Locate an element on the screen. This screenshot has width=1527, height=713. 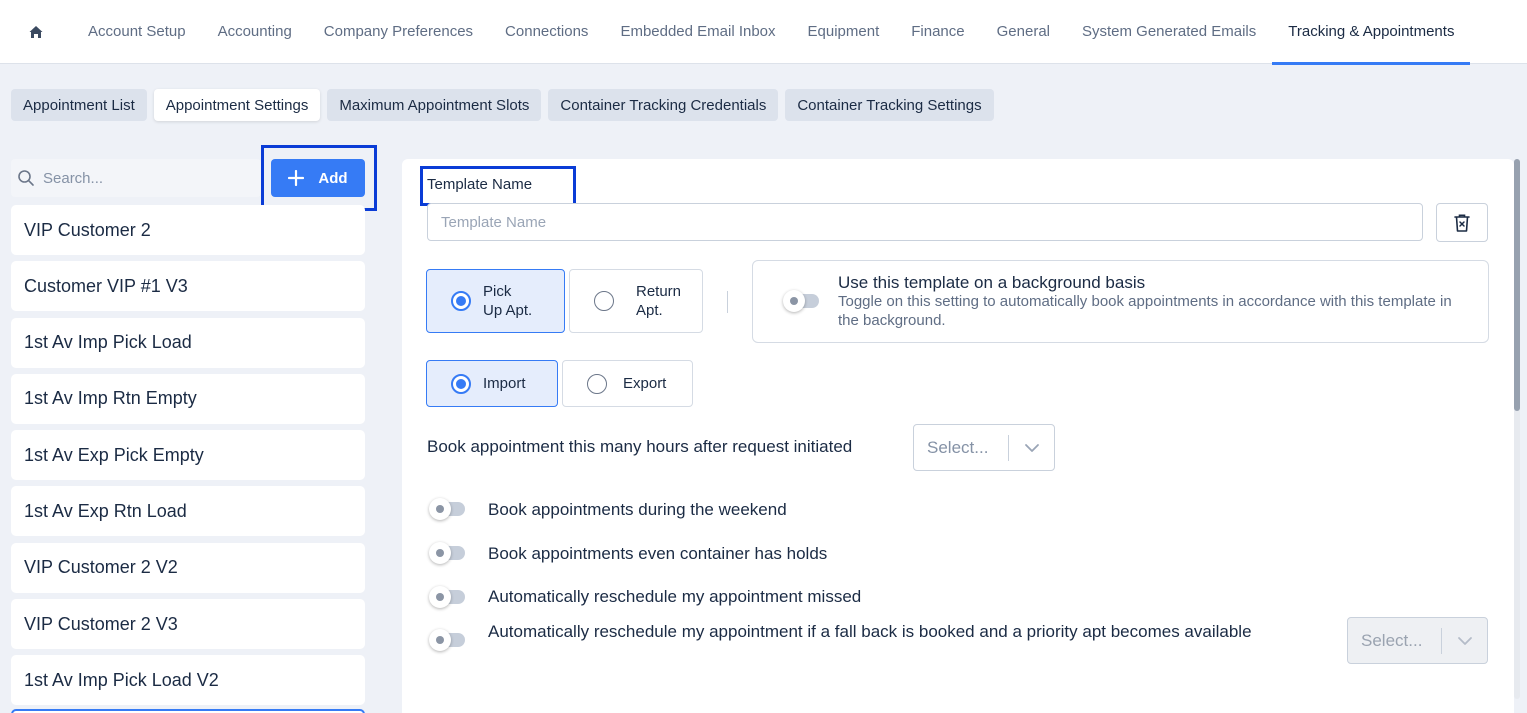
export-option: Export is located at coordinates (627, 383).